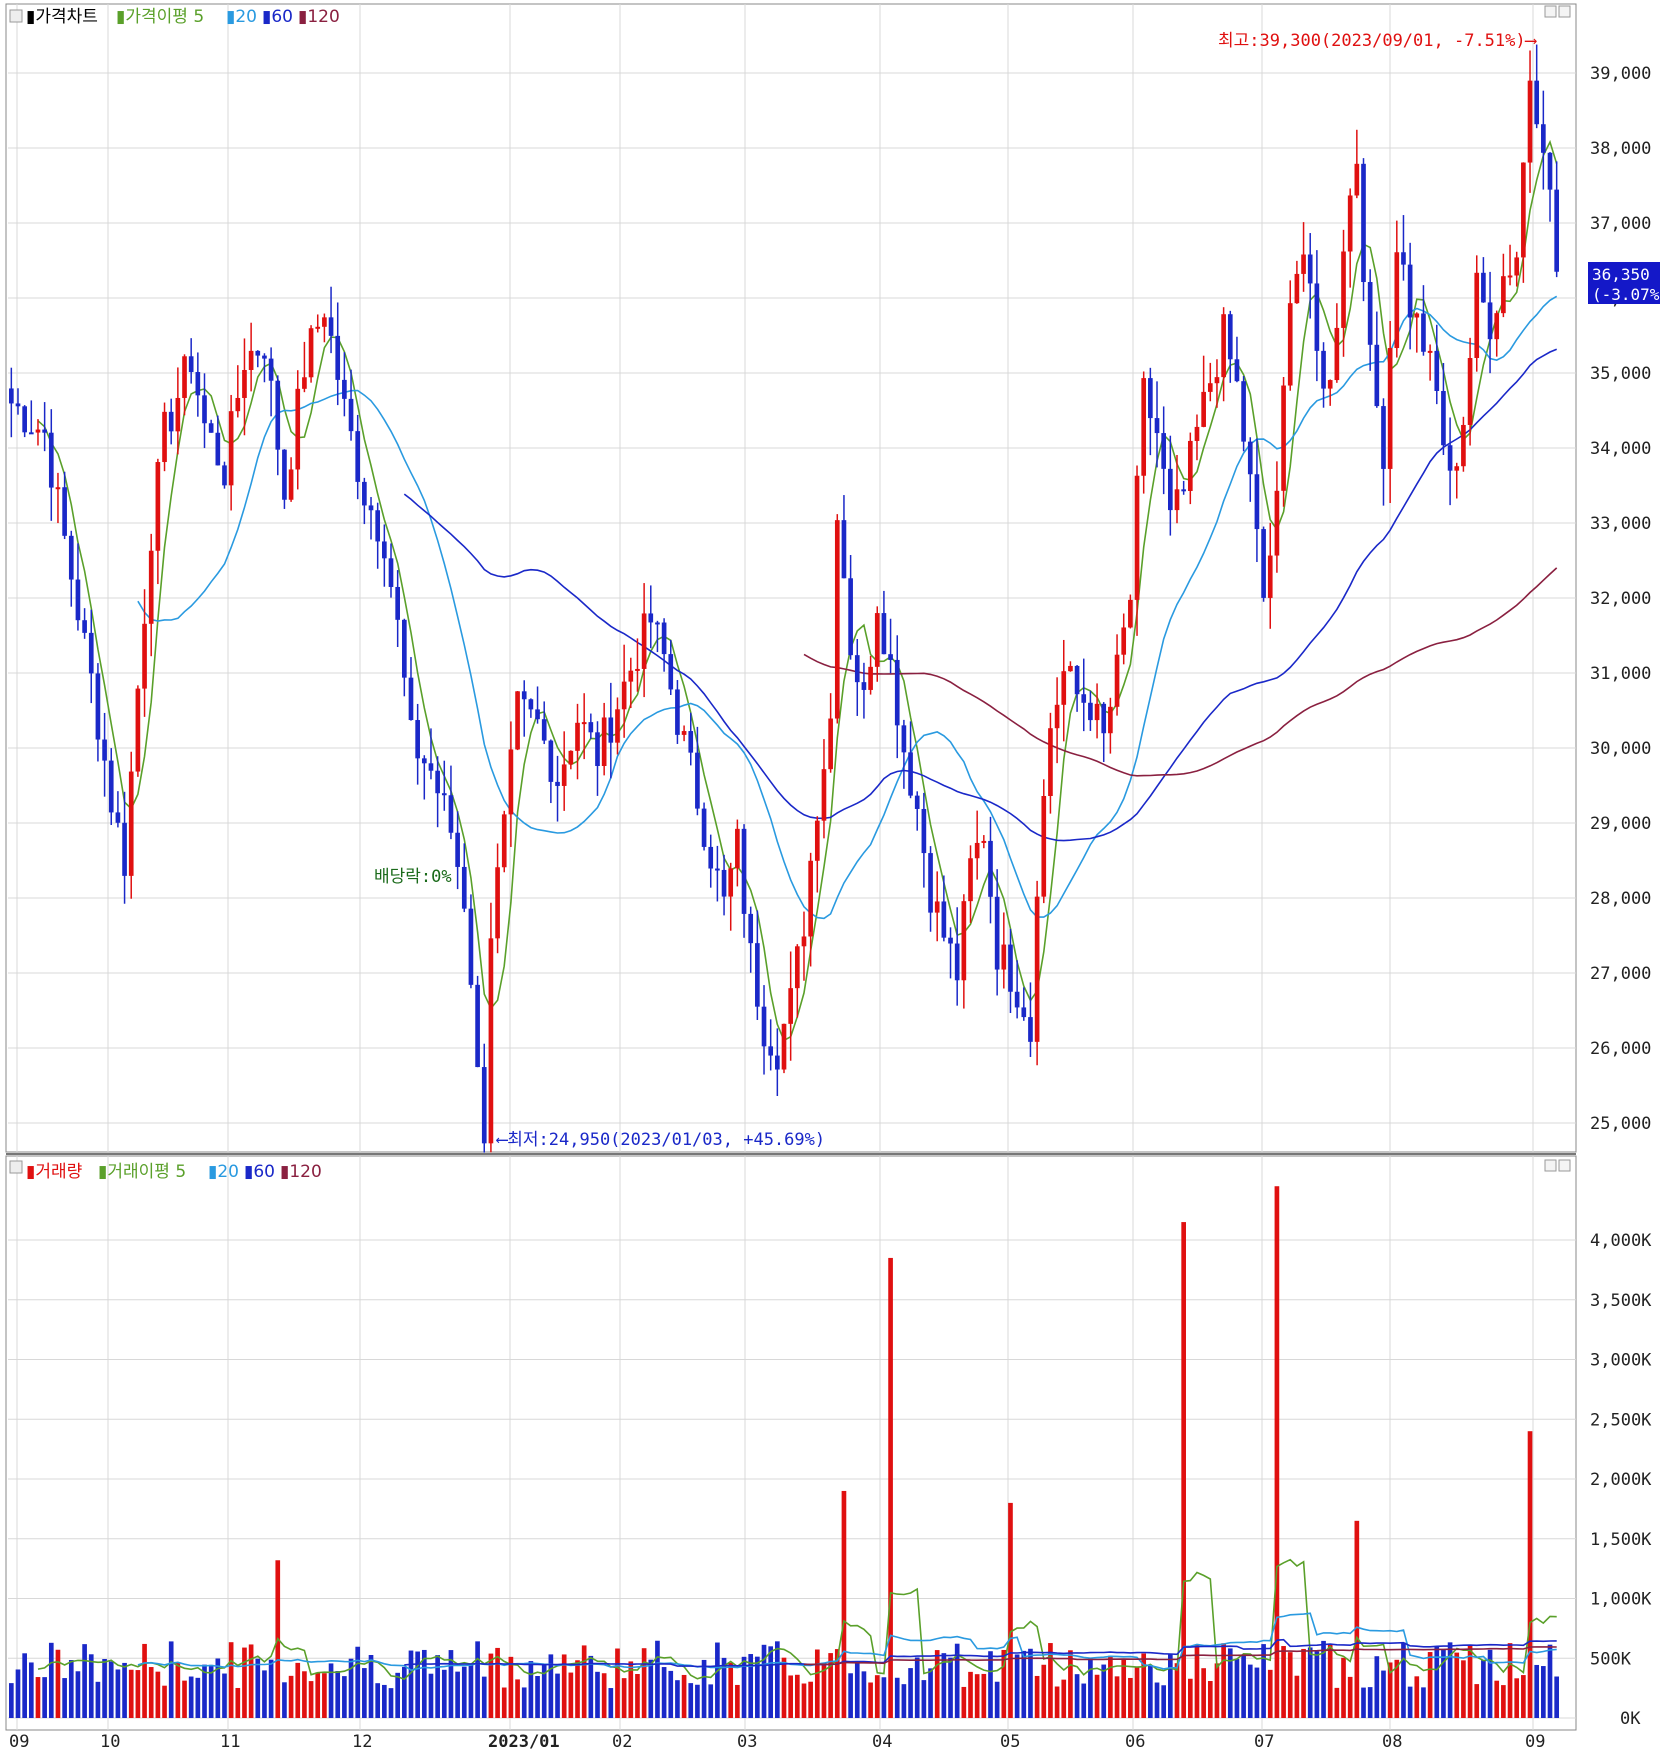 This screenshot has height=1759, width=1662. I want to click on volume-minimize-icon, so click(1550, 1165).